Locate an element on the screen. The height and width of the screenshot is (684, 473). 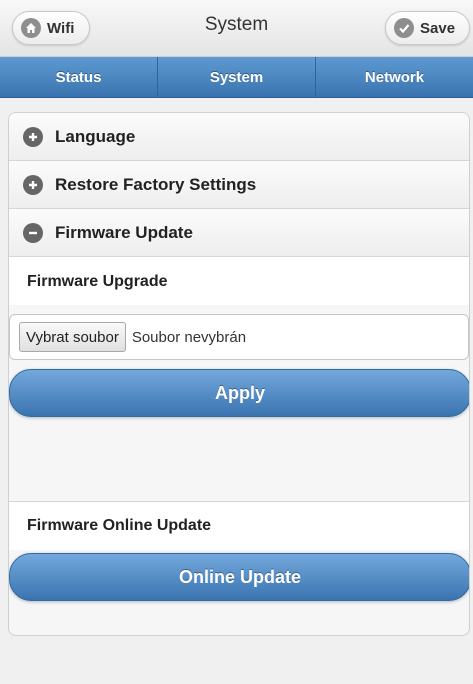
save-button-label: Save is located at coordinates (438, 28).